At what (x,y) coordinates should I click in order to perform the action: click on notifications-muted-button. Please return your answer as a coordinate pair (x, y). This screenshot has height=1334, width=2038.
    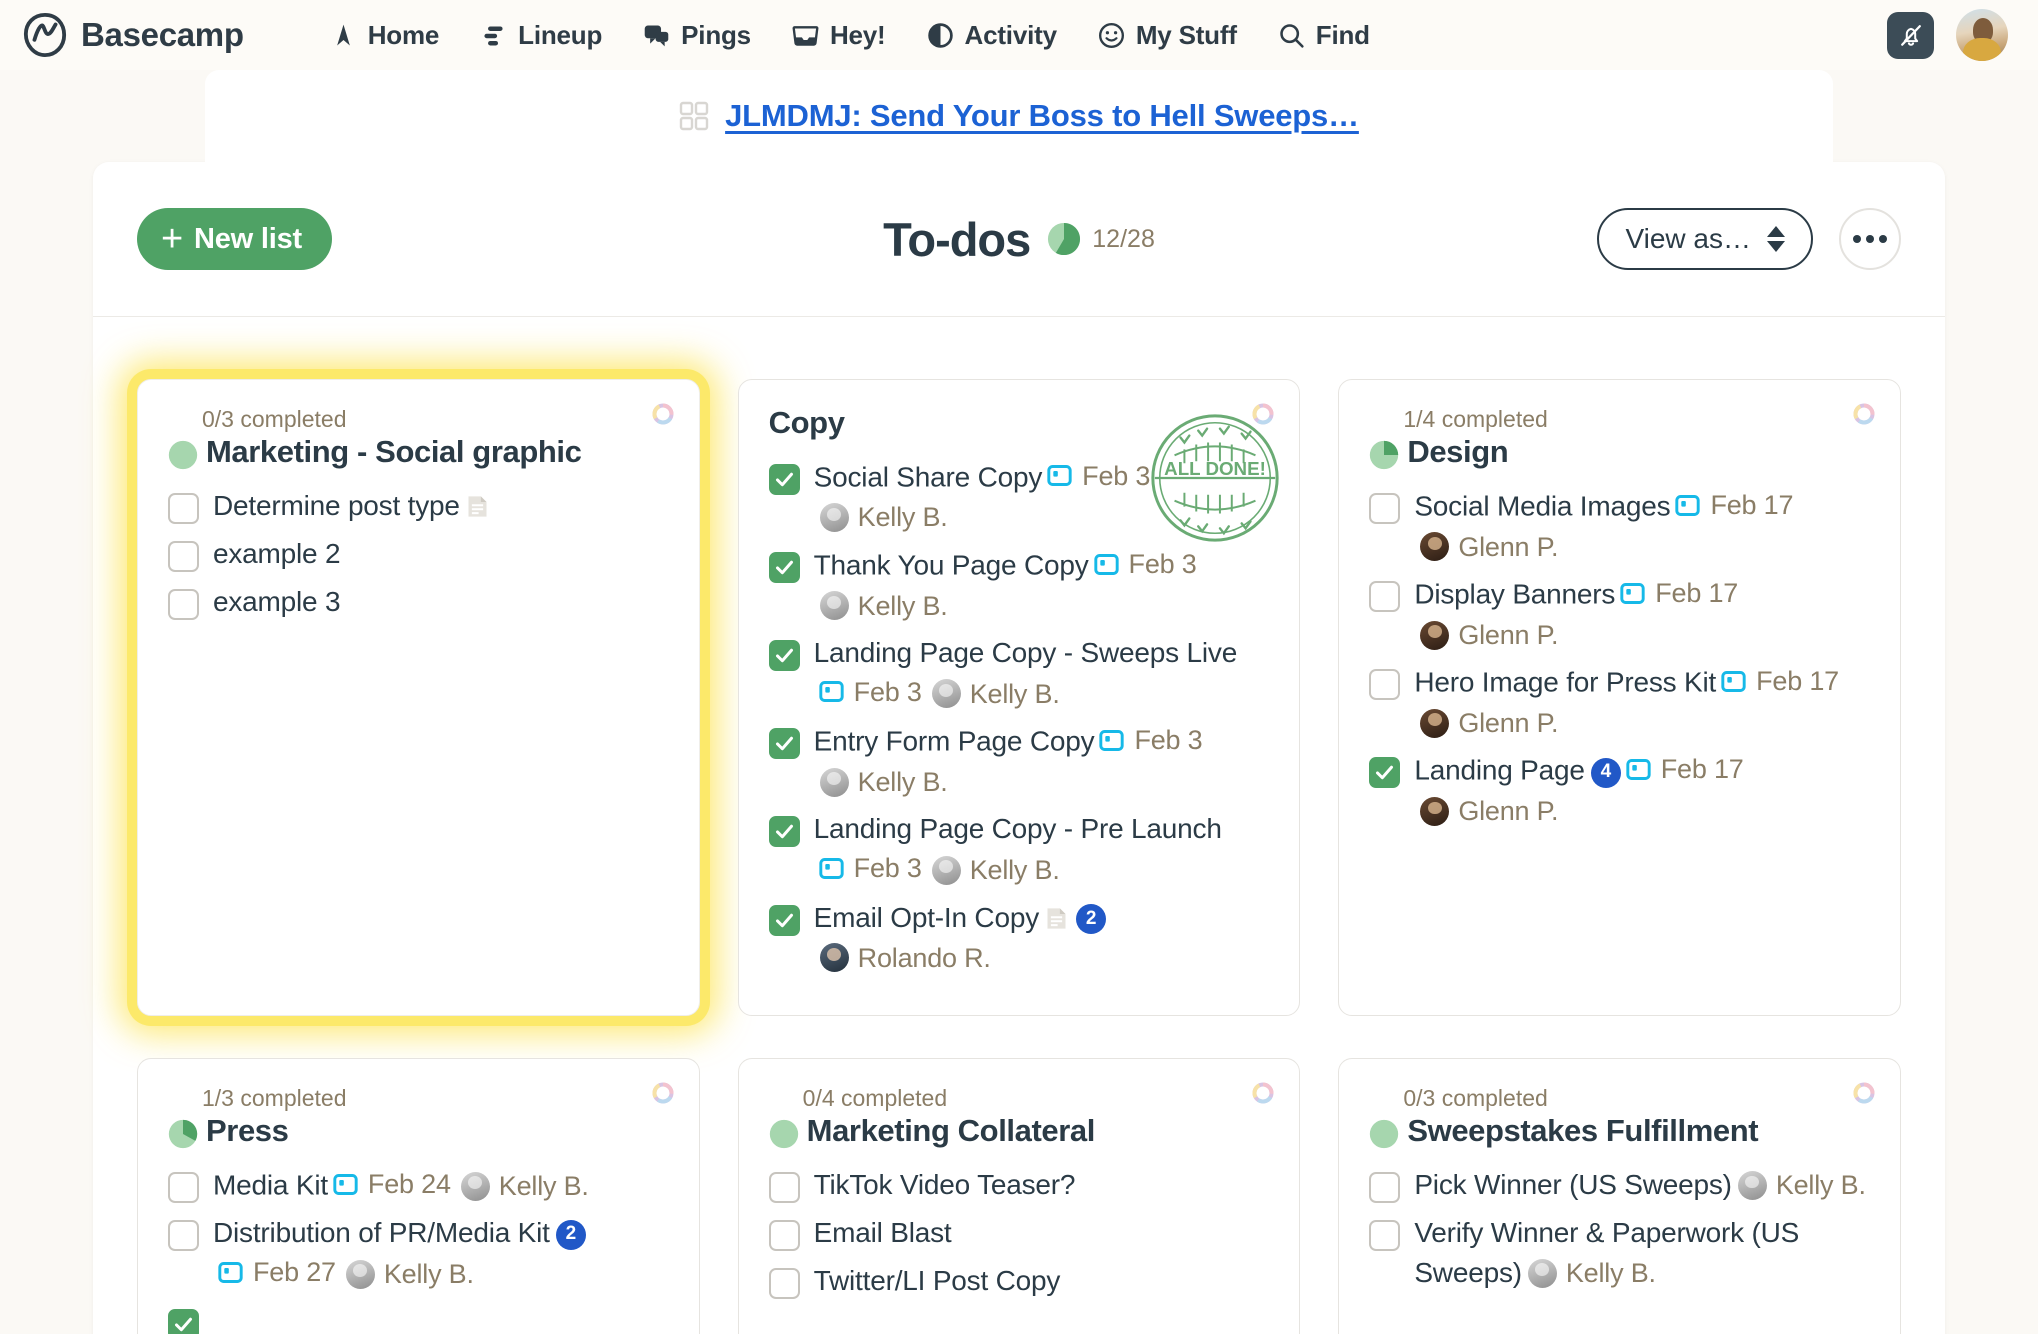
    Looking at the image, I should click on (1910, 35).